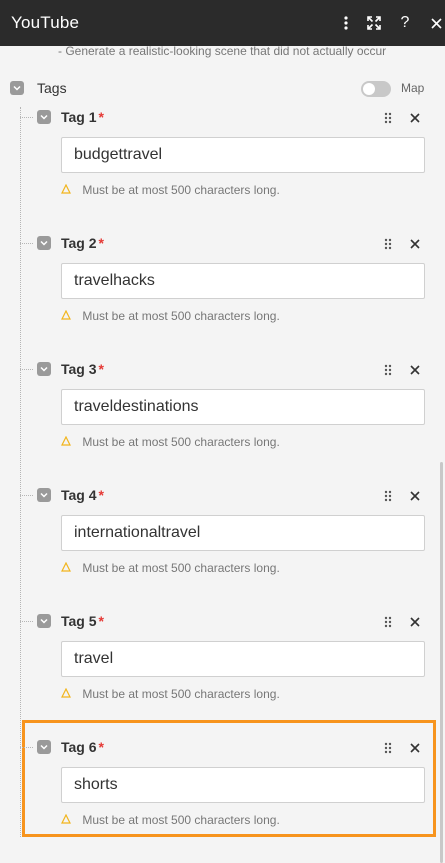 The height and width of the screenshot is (863, 445). I want to click on map-toggle, so click(376, 89).